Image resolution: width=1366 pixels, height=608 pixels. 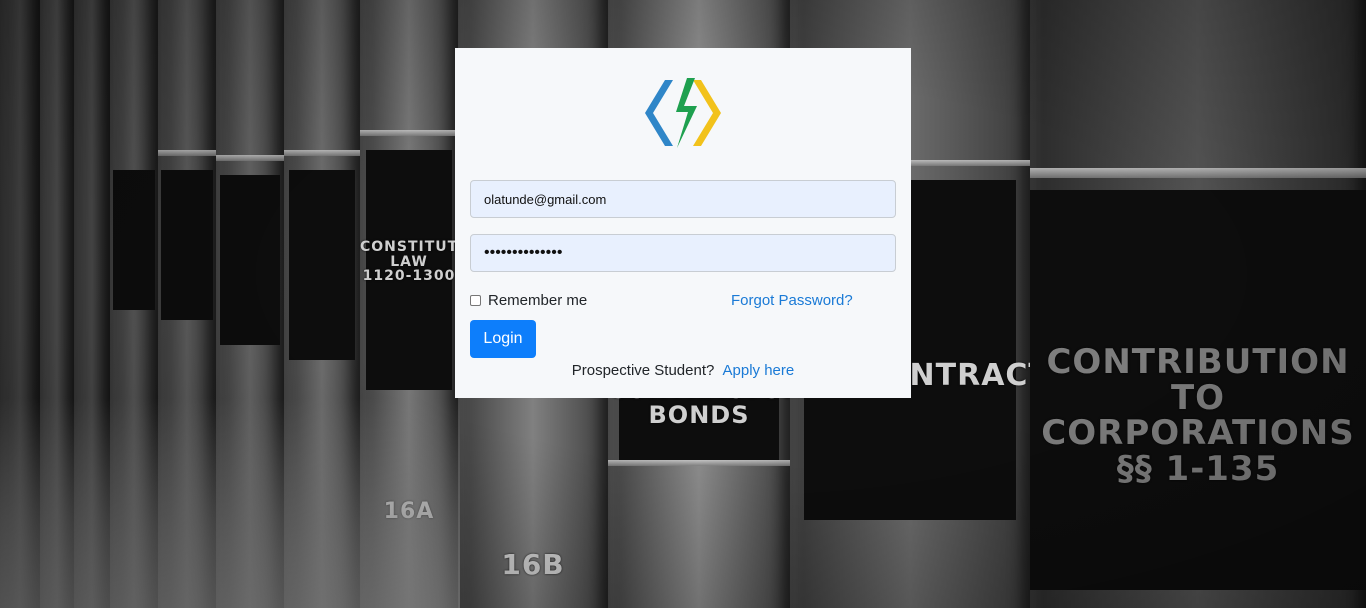 What do you see at coordinates (683, 199) in the screenshot?
I see `email-field` at bounding box center [683, 199].